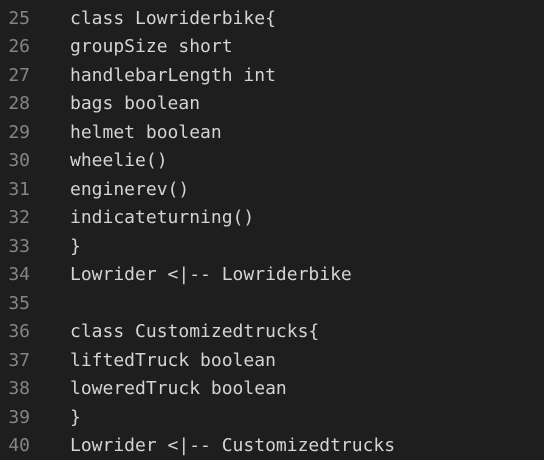 The image size is (544, 460). I want to click on line-number: 40, so click(19, 446).